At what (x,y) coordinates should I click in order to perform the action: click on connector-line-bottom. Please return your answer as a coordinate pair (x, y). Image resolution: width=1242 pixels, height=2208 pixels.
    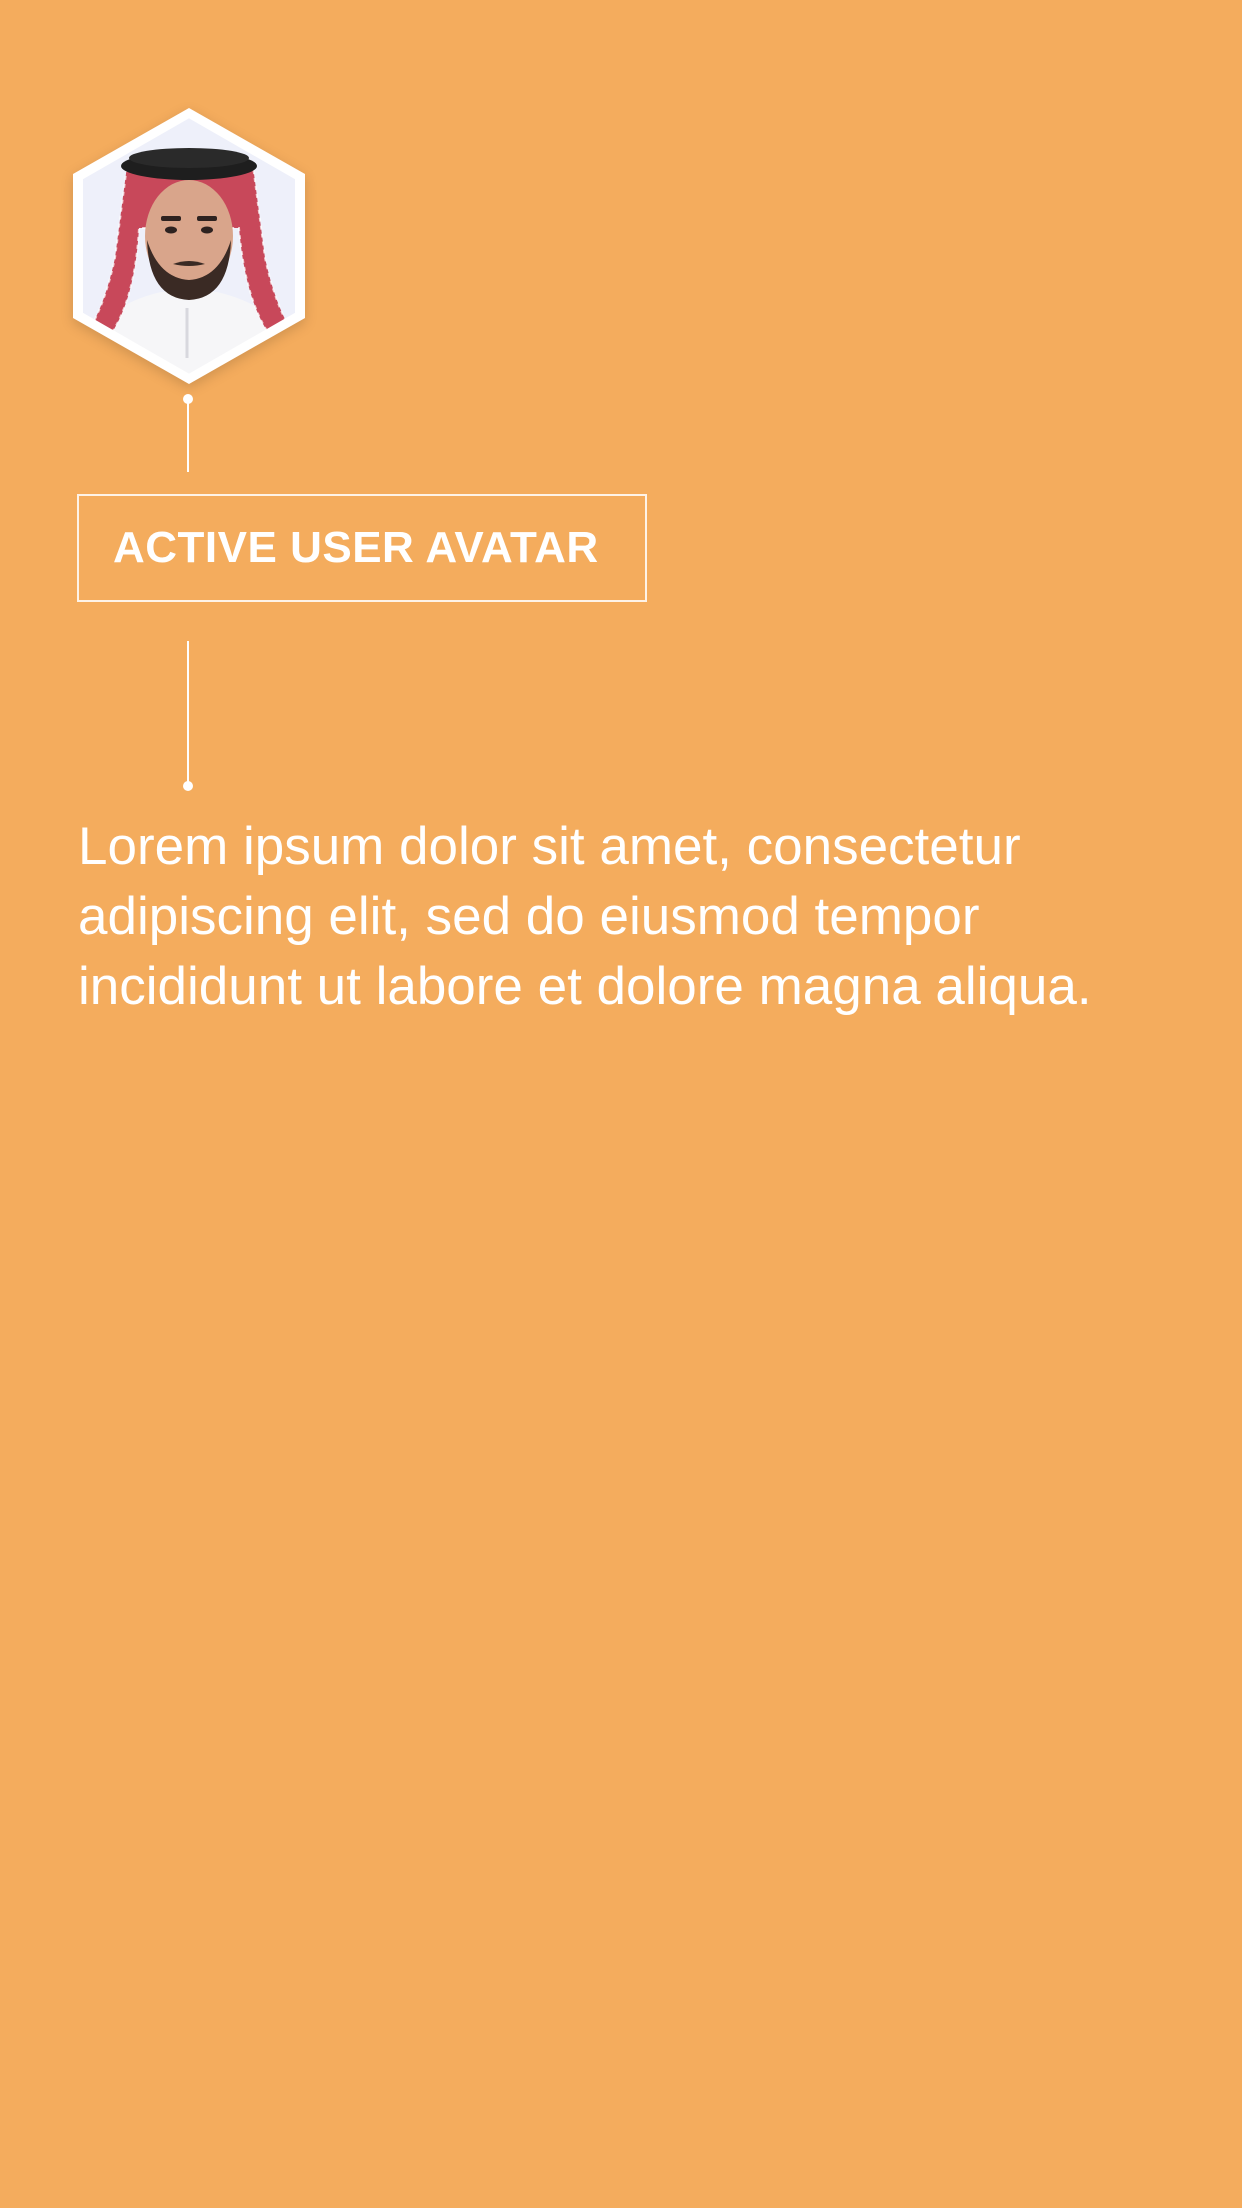
    Looking at the image, I should click on (188, 712).